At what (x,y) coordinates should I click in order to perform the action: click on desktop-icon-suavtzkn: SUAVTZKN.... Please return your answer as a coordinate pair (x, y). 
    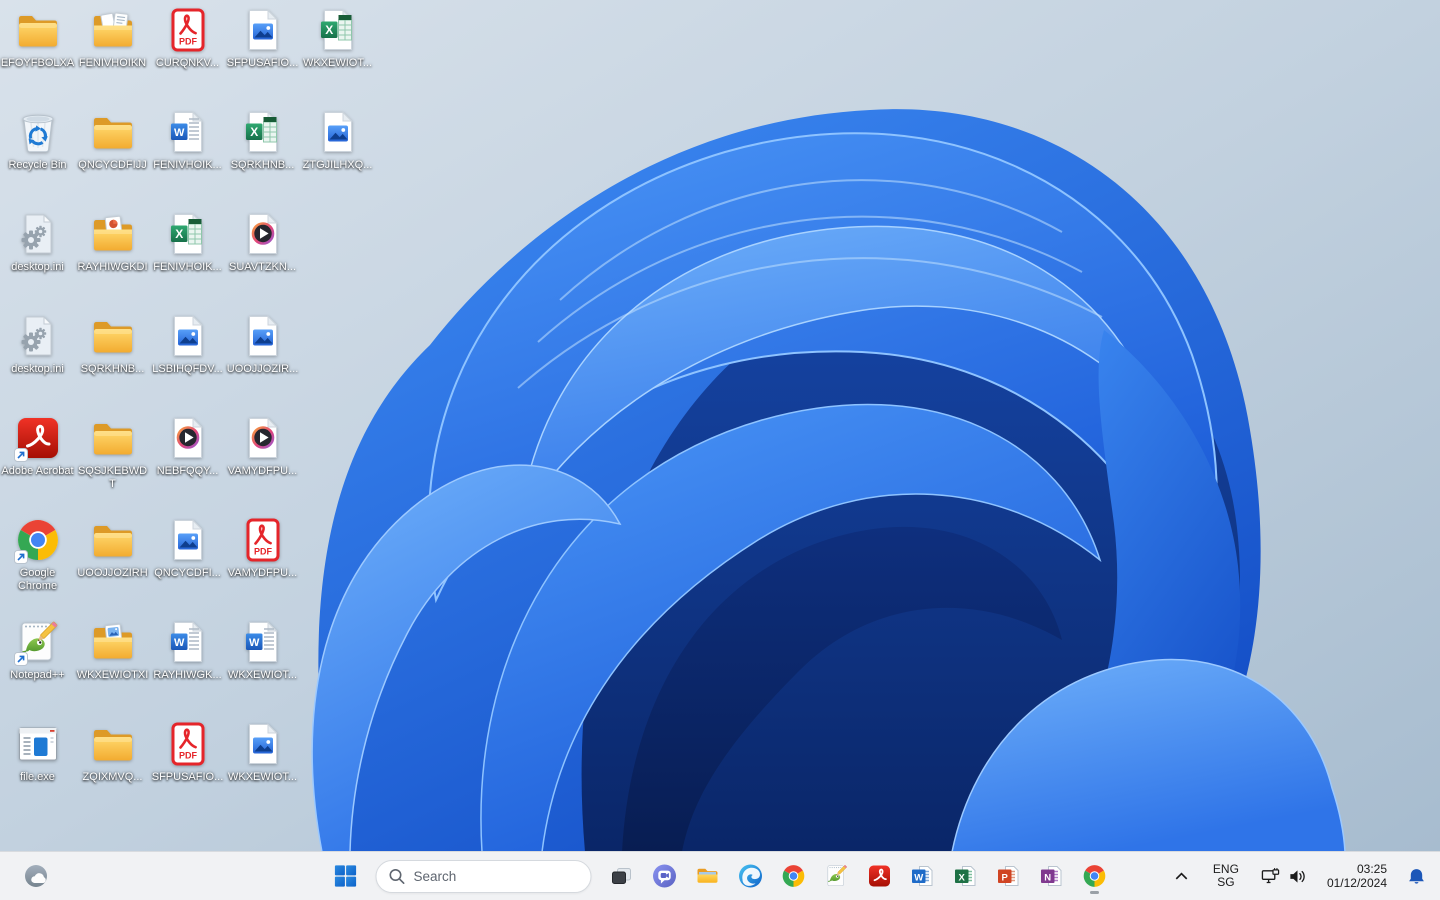
    Looking at the image, I should click on (262, 242).